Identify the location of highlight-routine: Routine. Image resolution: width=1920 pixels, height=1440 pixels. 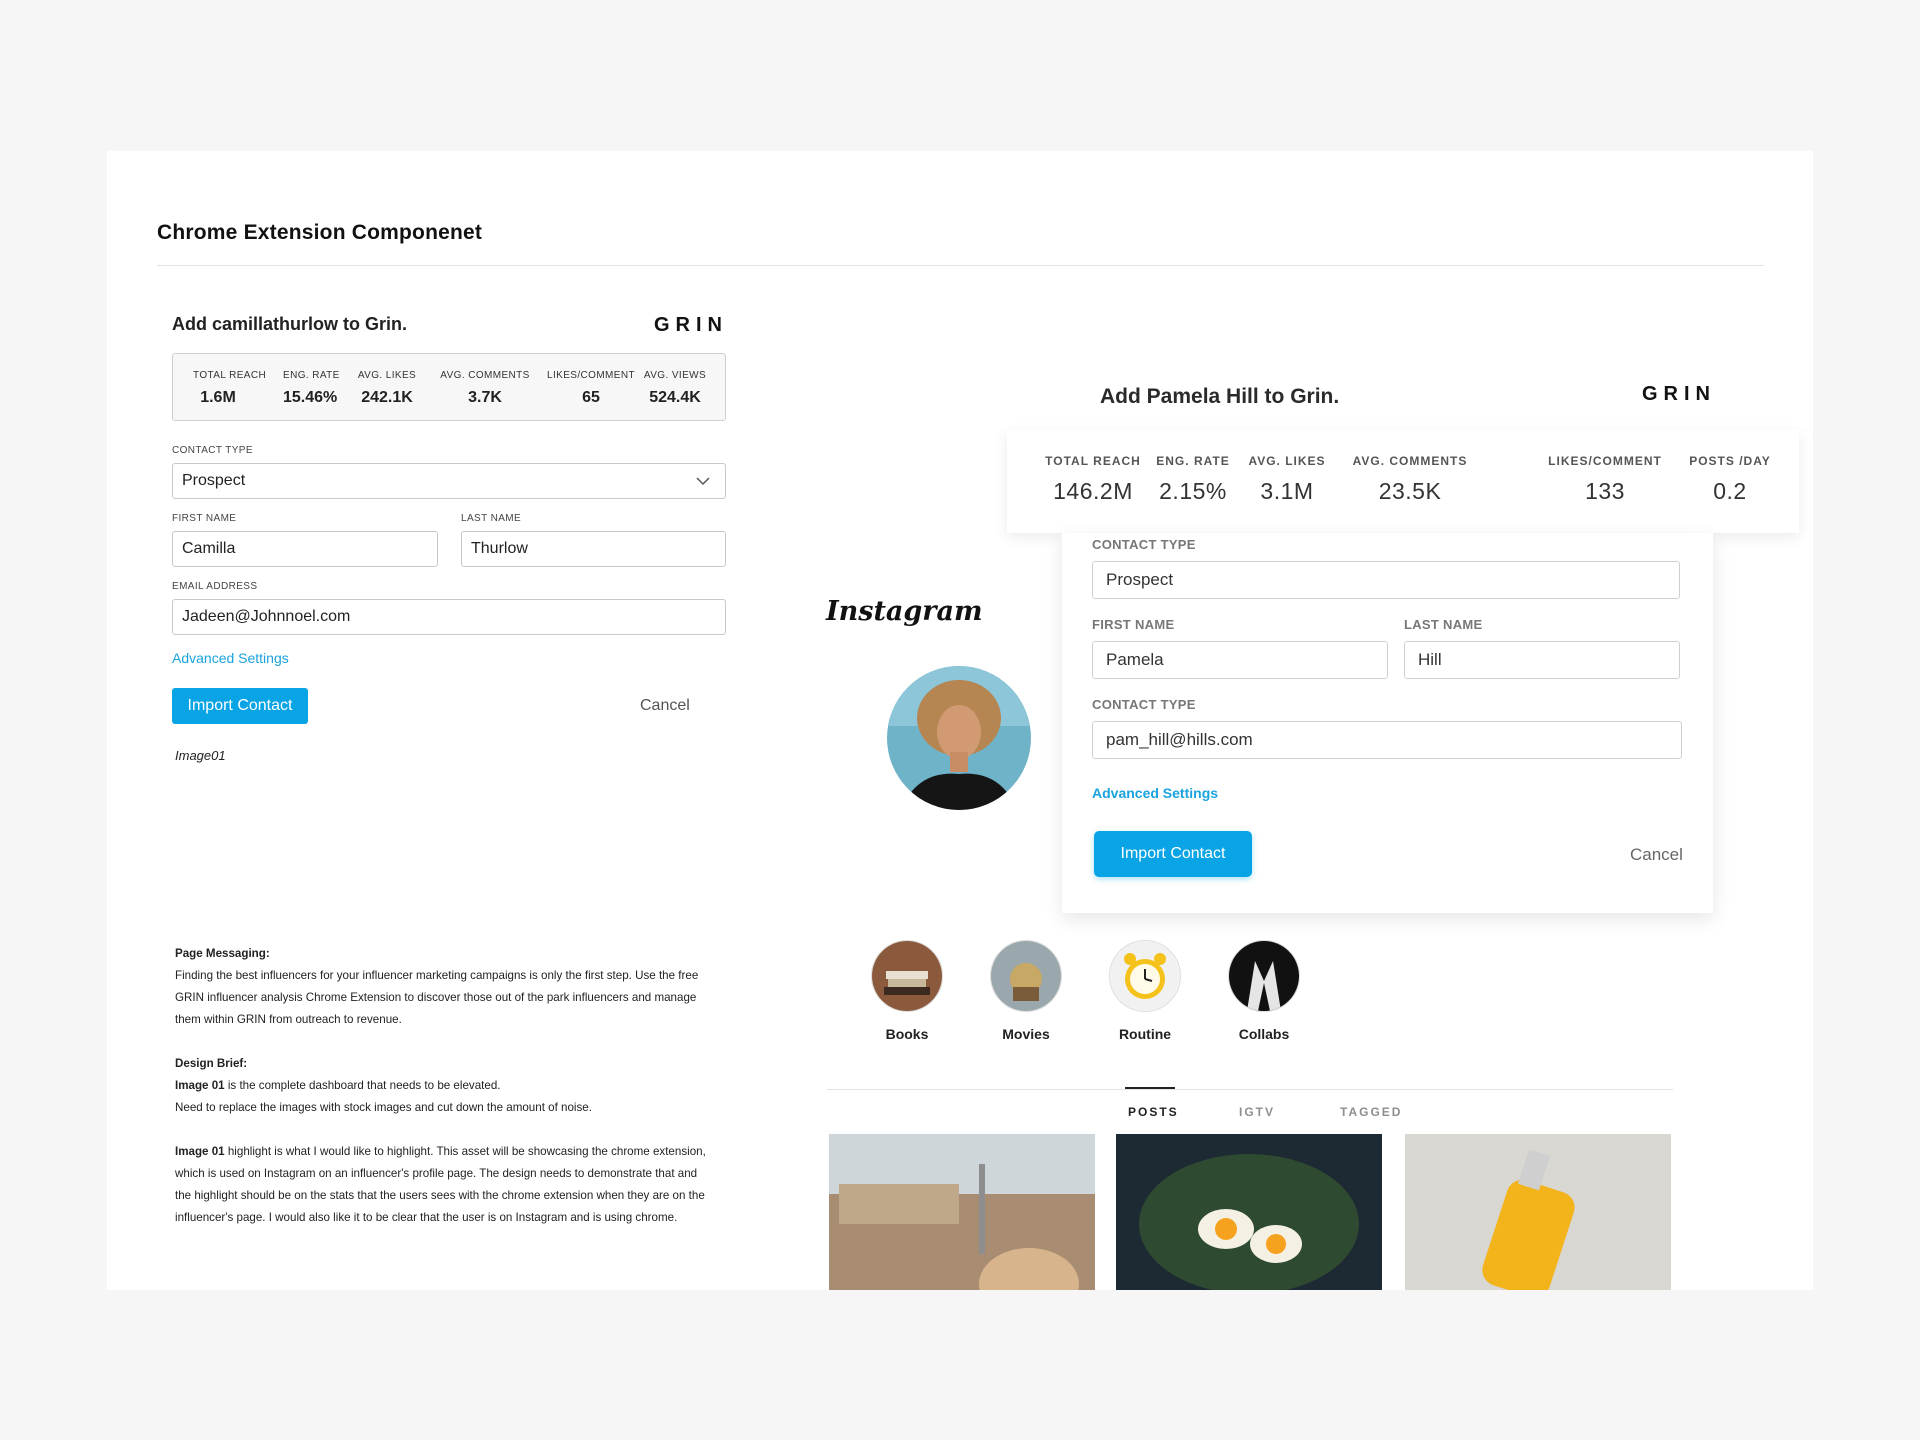
(1145, 991).